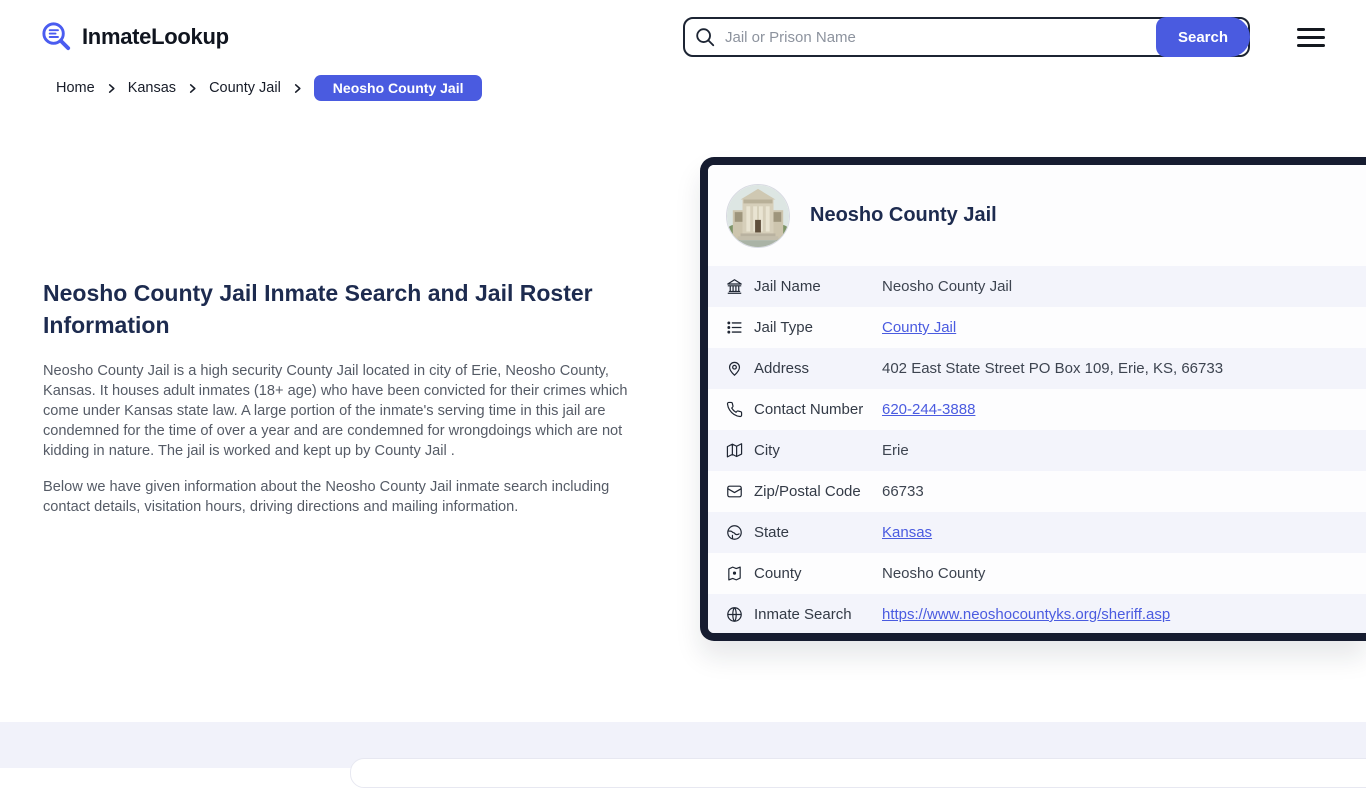 The image size is (1366, 788). Describe the element at coordinates (705, 37) in the screenshot. I see `search-icon` at that location.